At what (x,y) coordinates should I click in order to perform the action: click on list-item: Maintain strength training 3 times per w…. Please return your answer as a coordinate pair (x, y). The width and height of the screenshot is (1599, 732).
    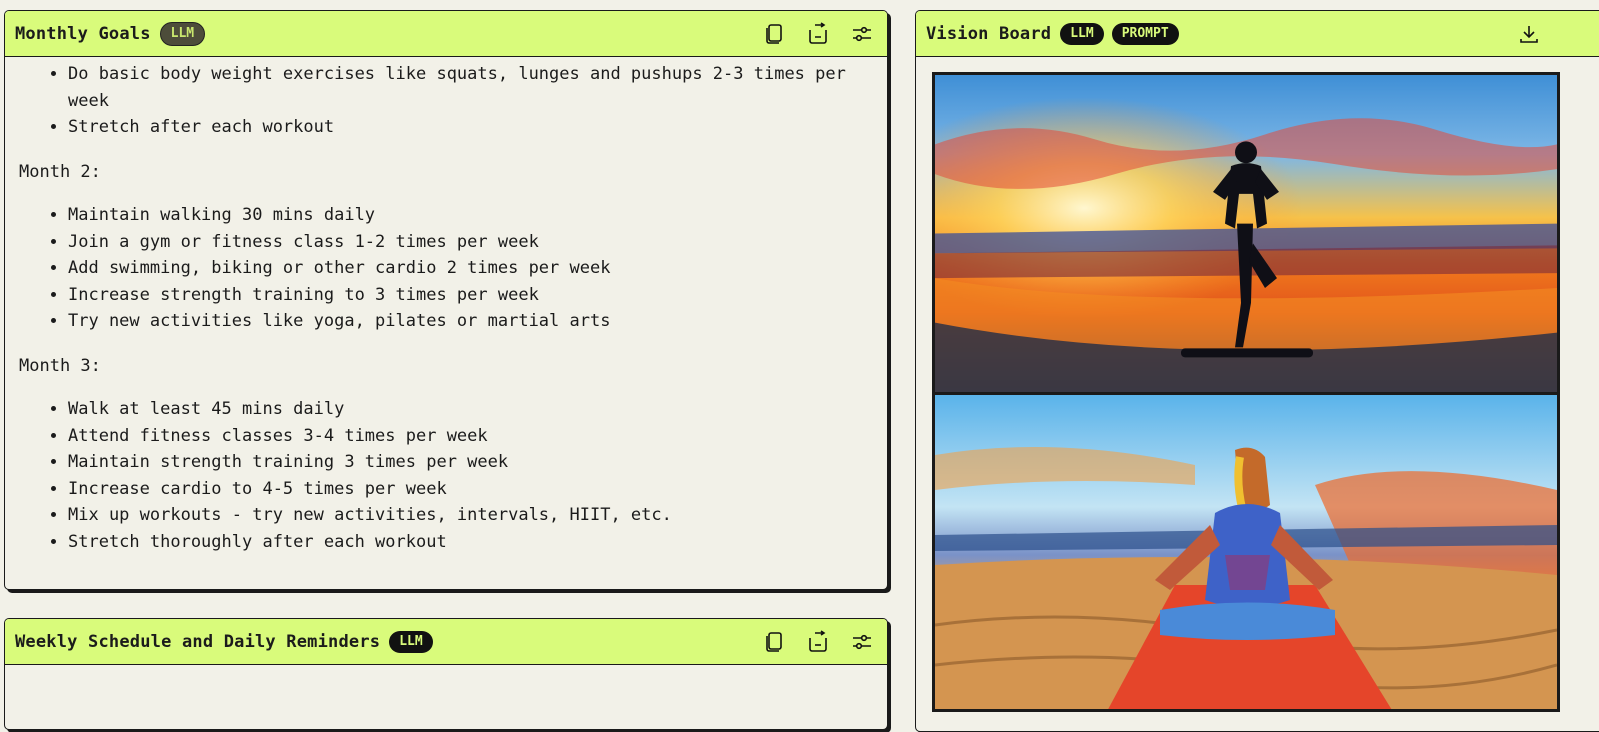
    Looking at the image, I should click on (470, 462).